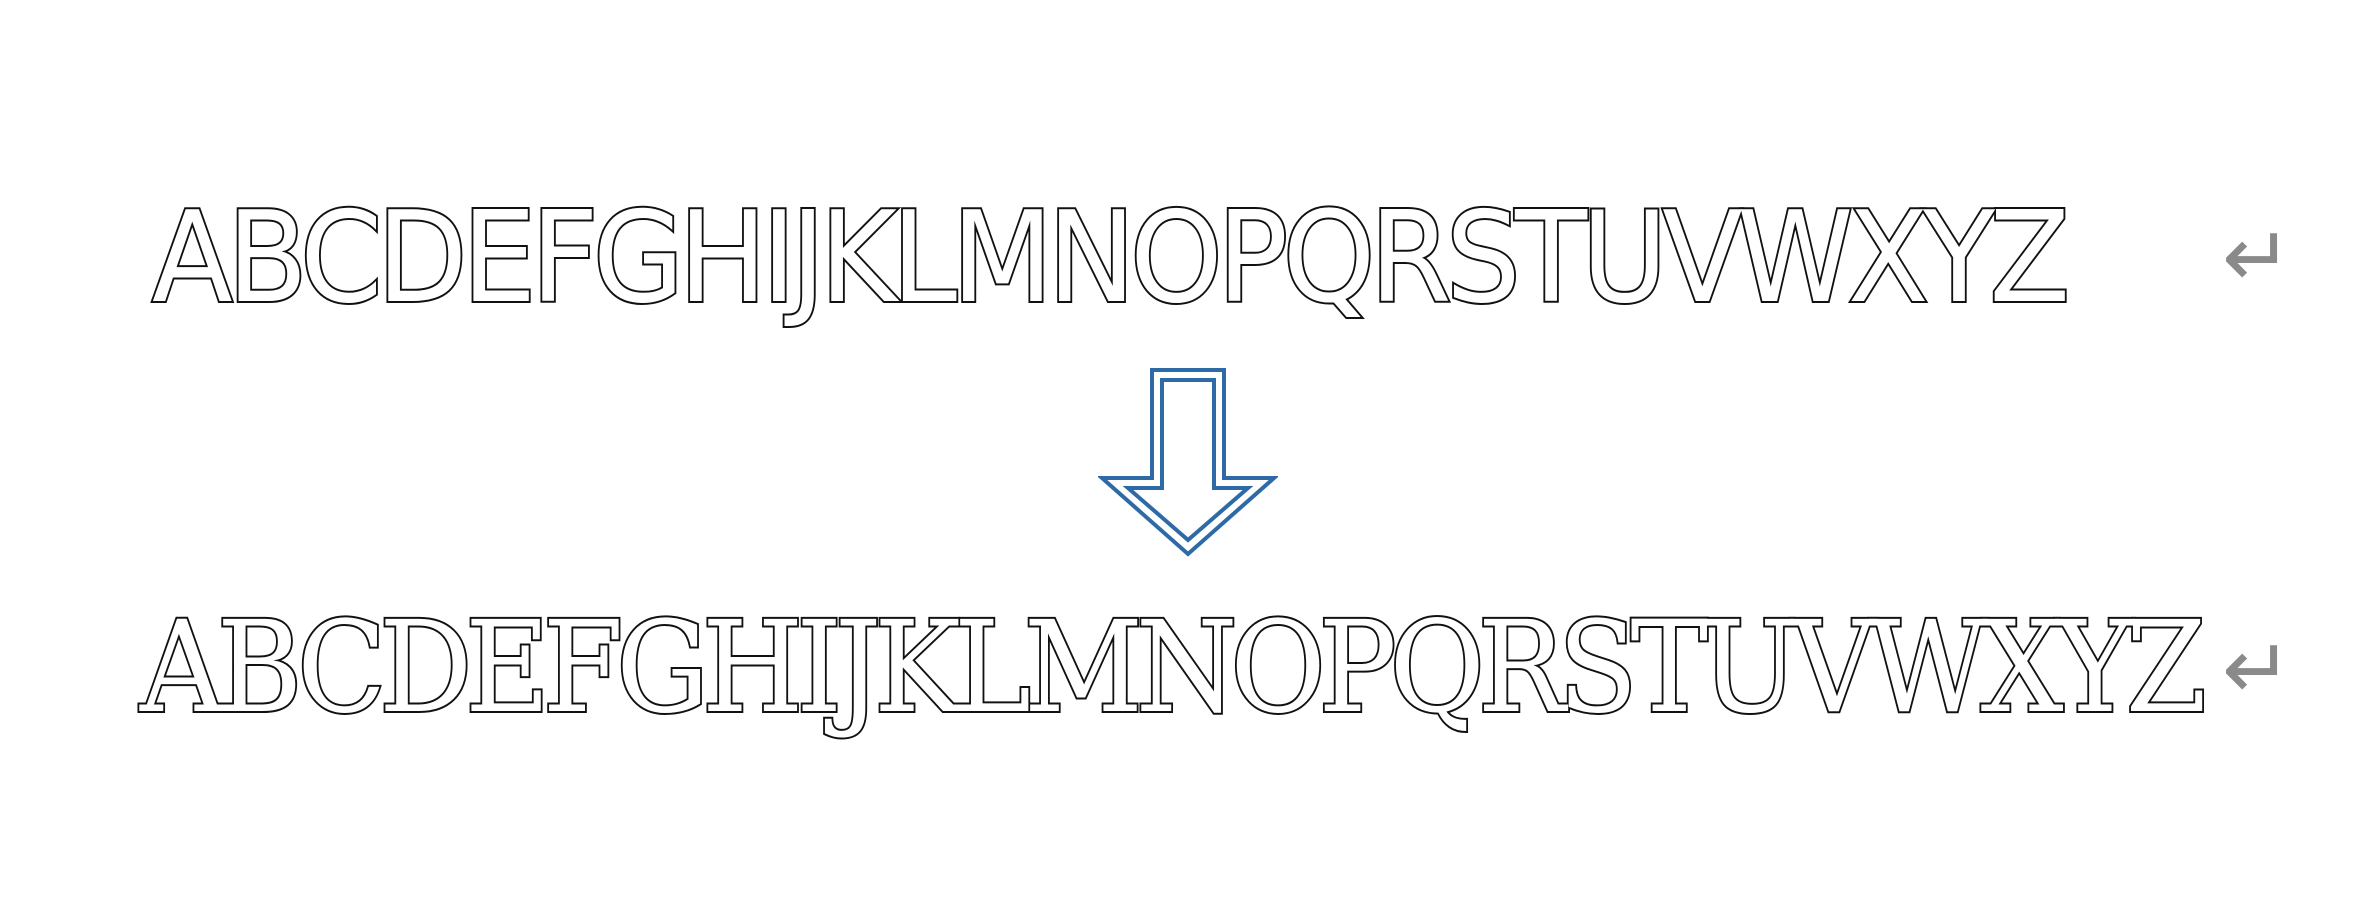 This screenshot has width=2374, height=908. I want to click on down-arrow-icon, so click(1188, 462).